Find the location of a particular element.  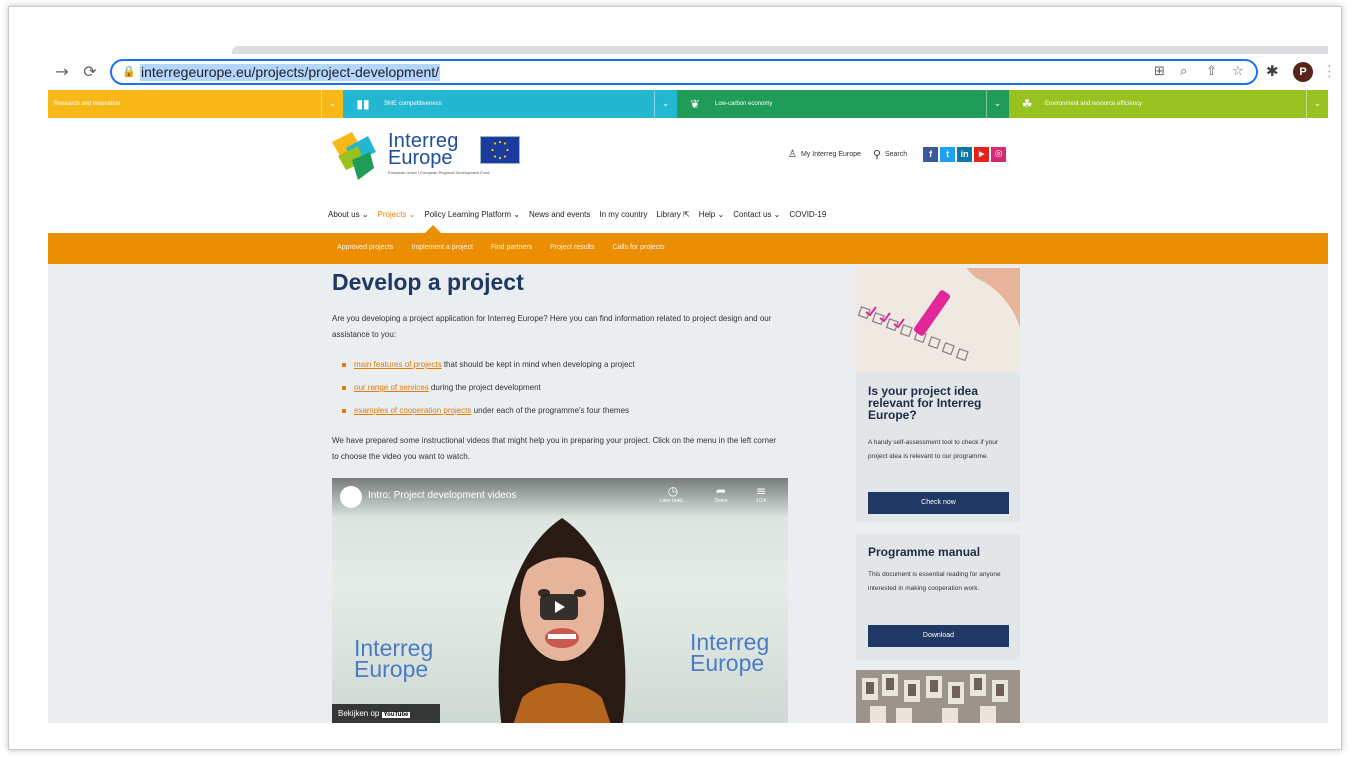

linkedin-icon: in is located at coordinates (965, 154).